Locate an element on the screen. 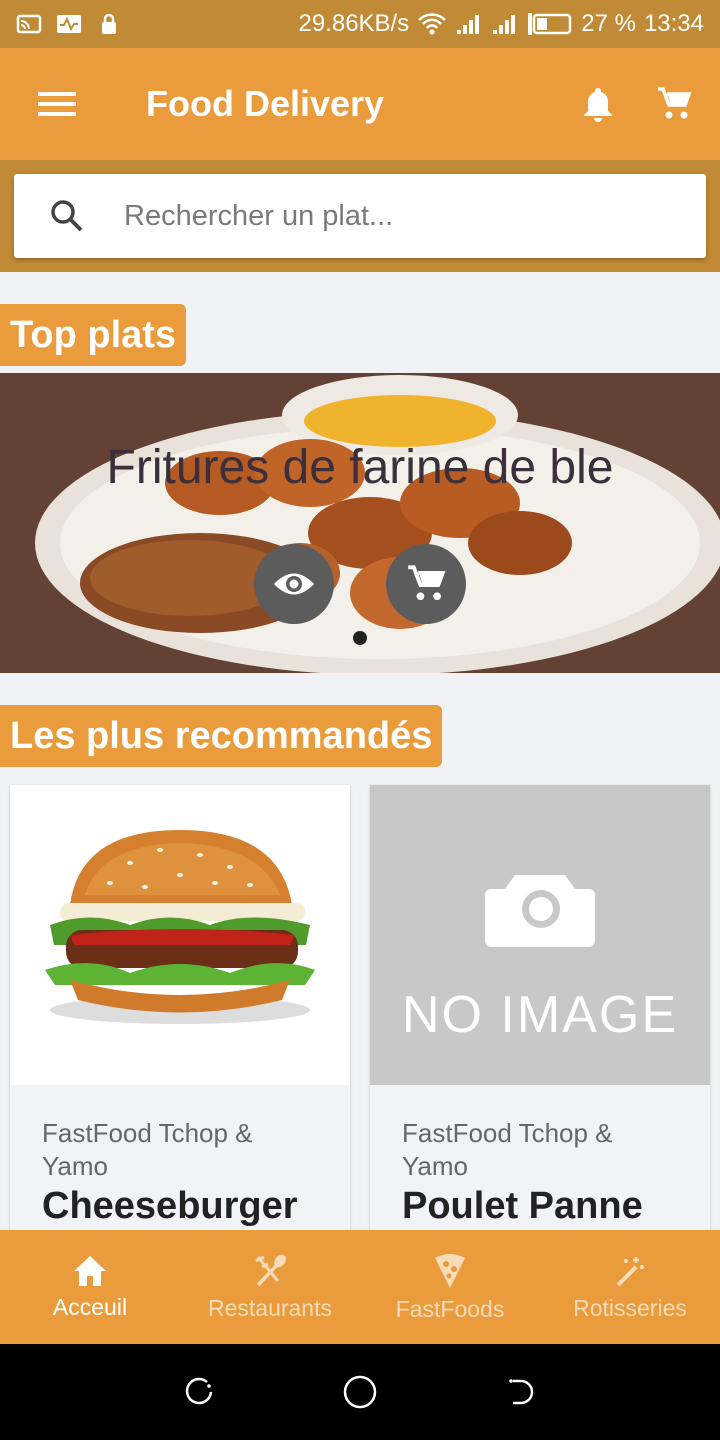 Image resolution: width=720 pixels, height=1440 pixels. status-left-icons is located at coordinates (69, 24).